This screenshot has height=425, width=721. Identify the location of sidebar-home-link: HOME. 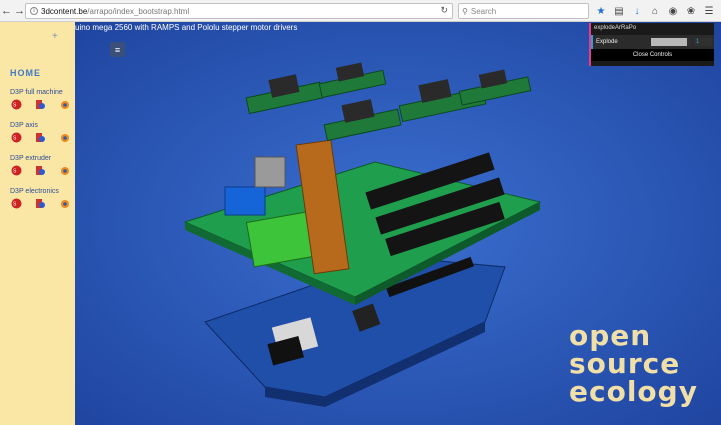
(25, 73).